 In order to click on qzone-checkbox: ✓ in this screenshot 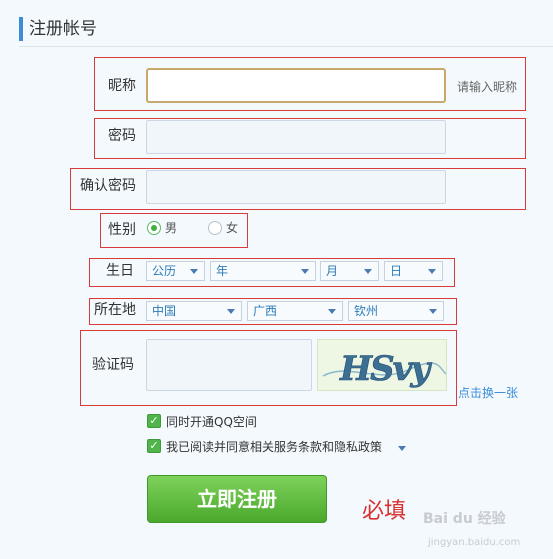, I will do `click(154, 421)`.